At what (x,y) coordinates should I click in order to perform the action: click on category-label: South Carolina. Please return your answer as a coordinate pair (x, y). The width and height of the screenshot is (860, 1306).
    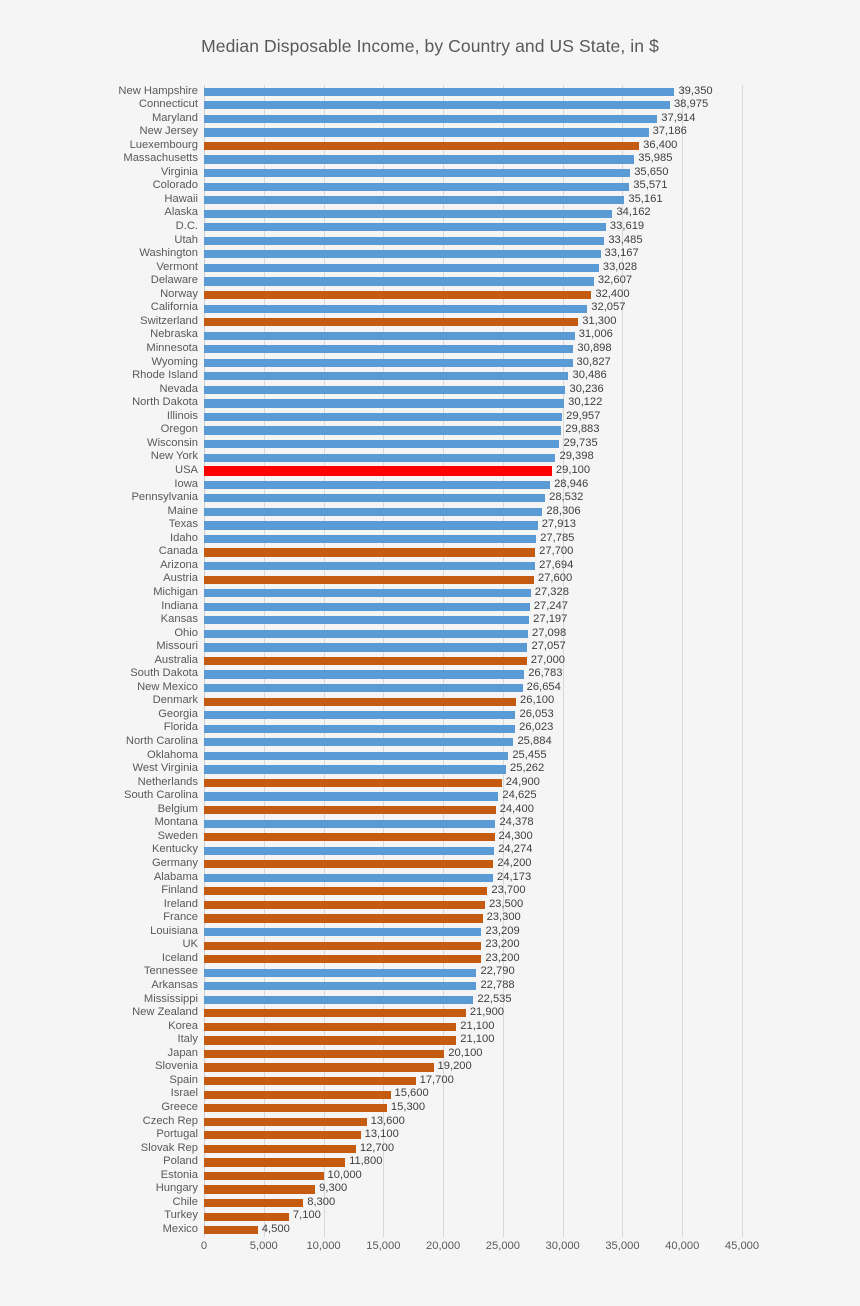
    Looking at the image, I should click on (160, 795).